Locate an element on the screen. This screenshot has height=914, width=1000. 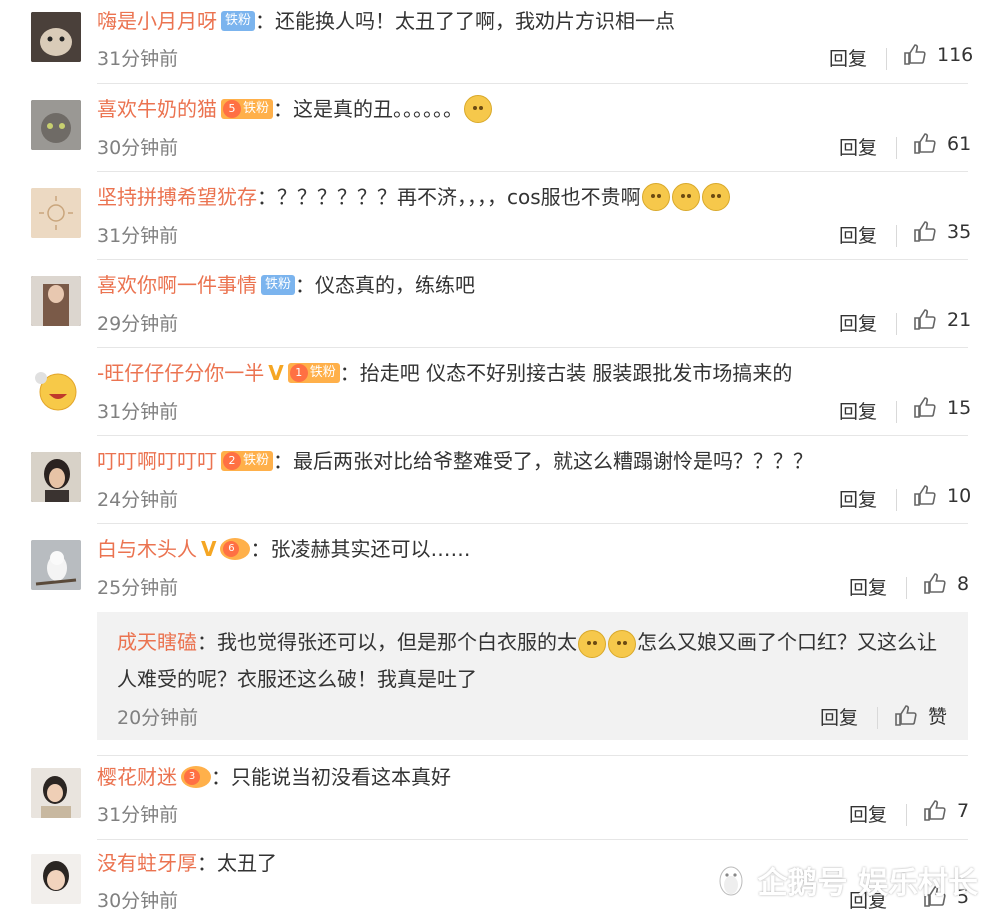
like-button: 7 is located at coordinates (946, 811).